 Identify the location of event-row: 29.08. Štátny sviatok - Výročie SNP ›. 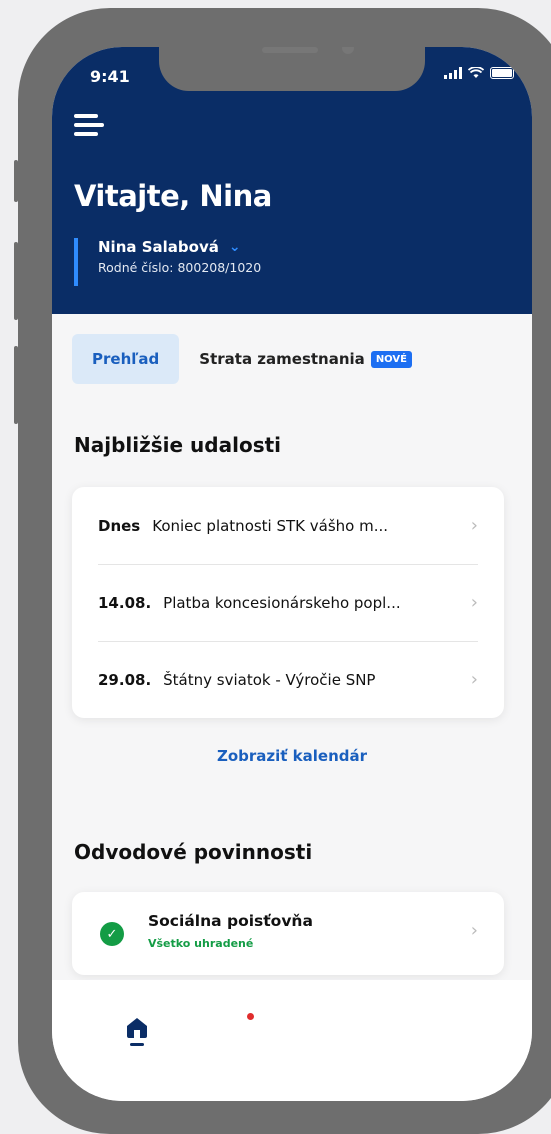
(288, 679).